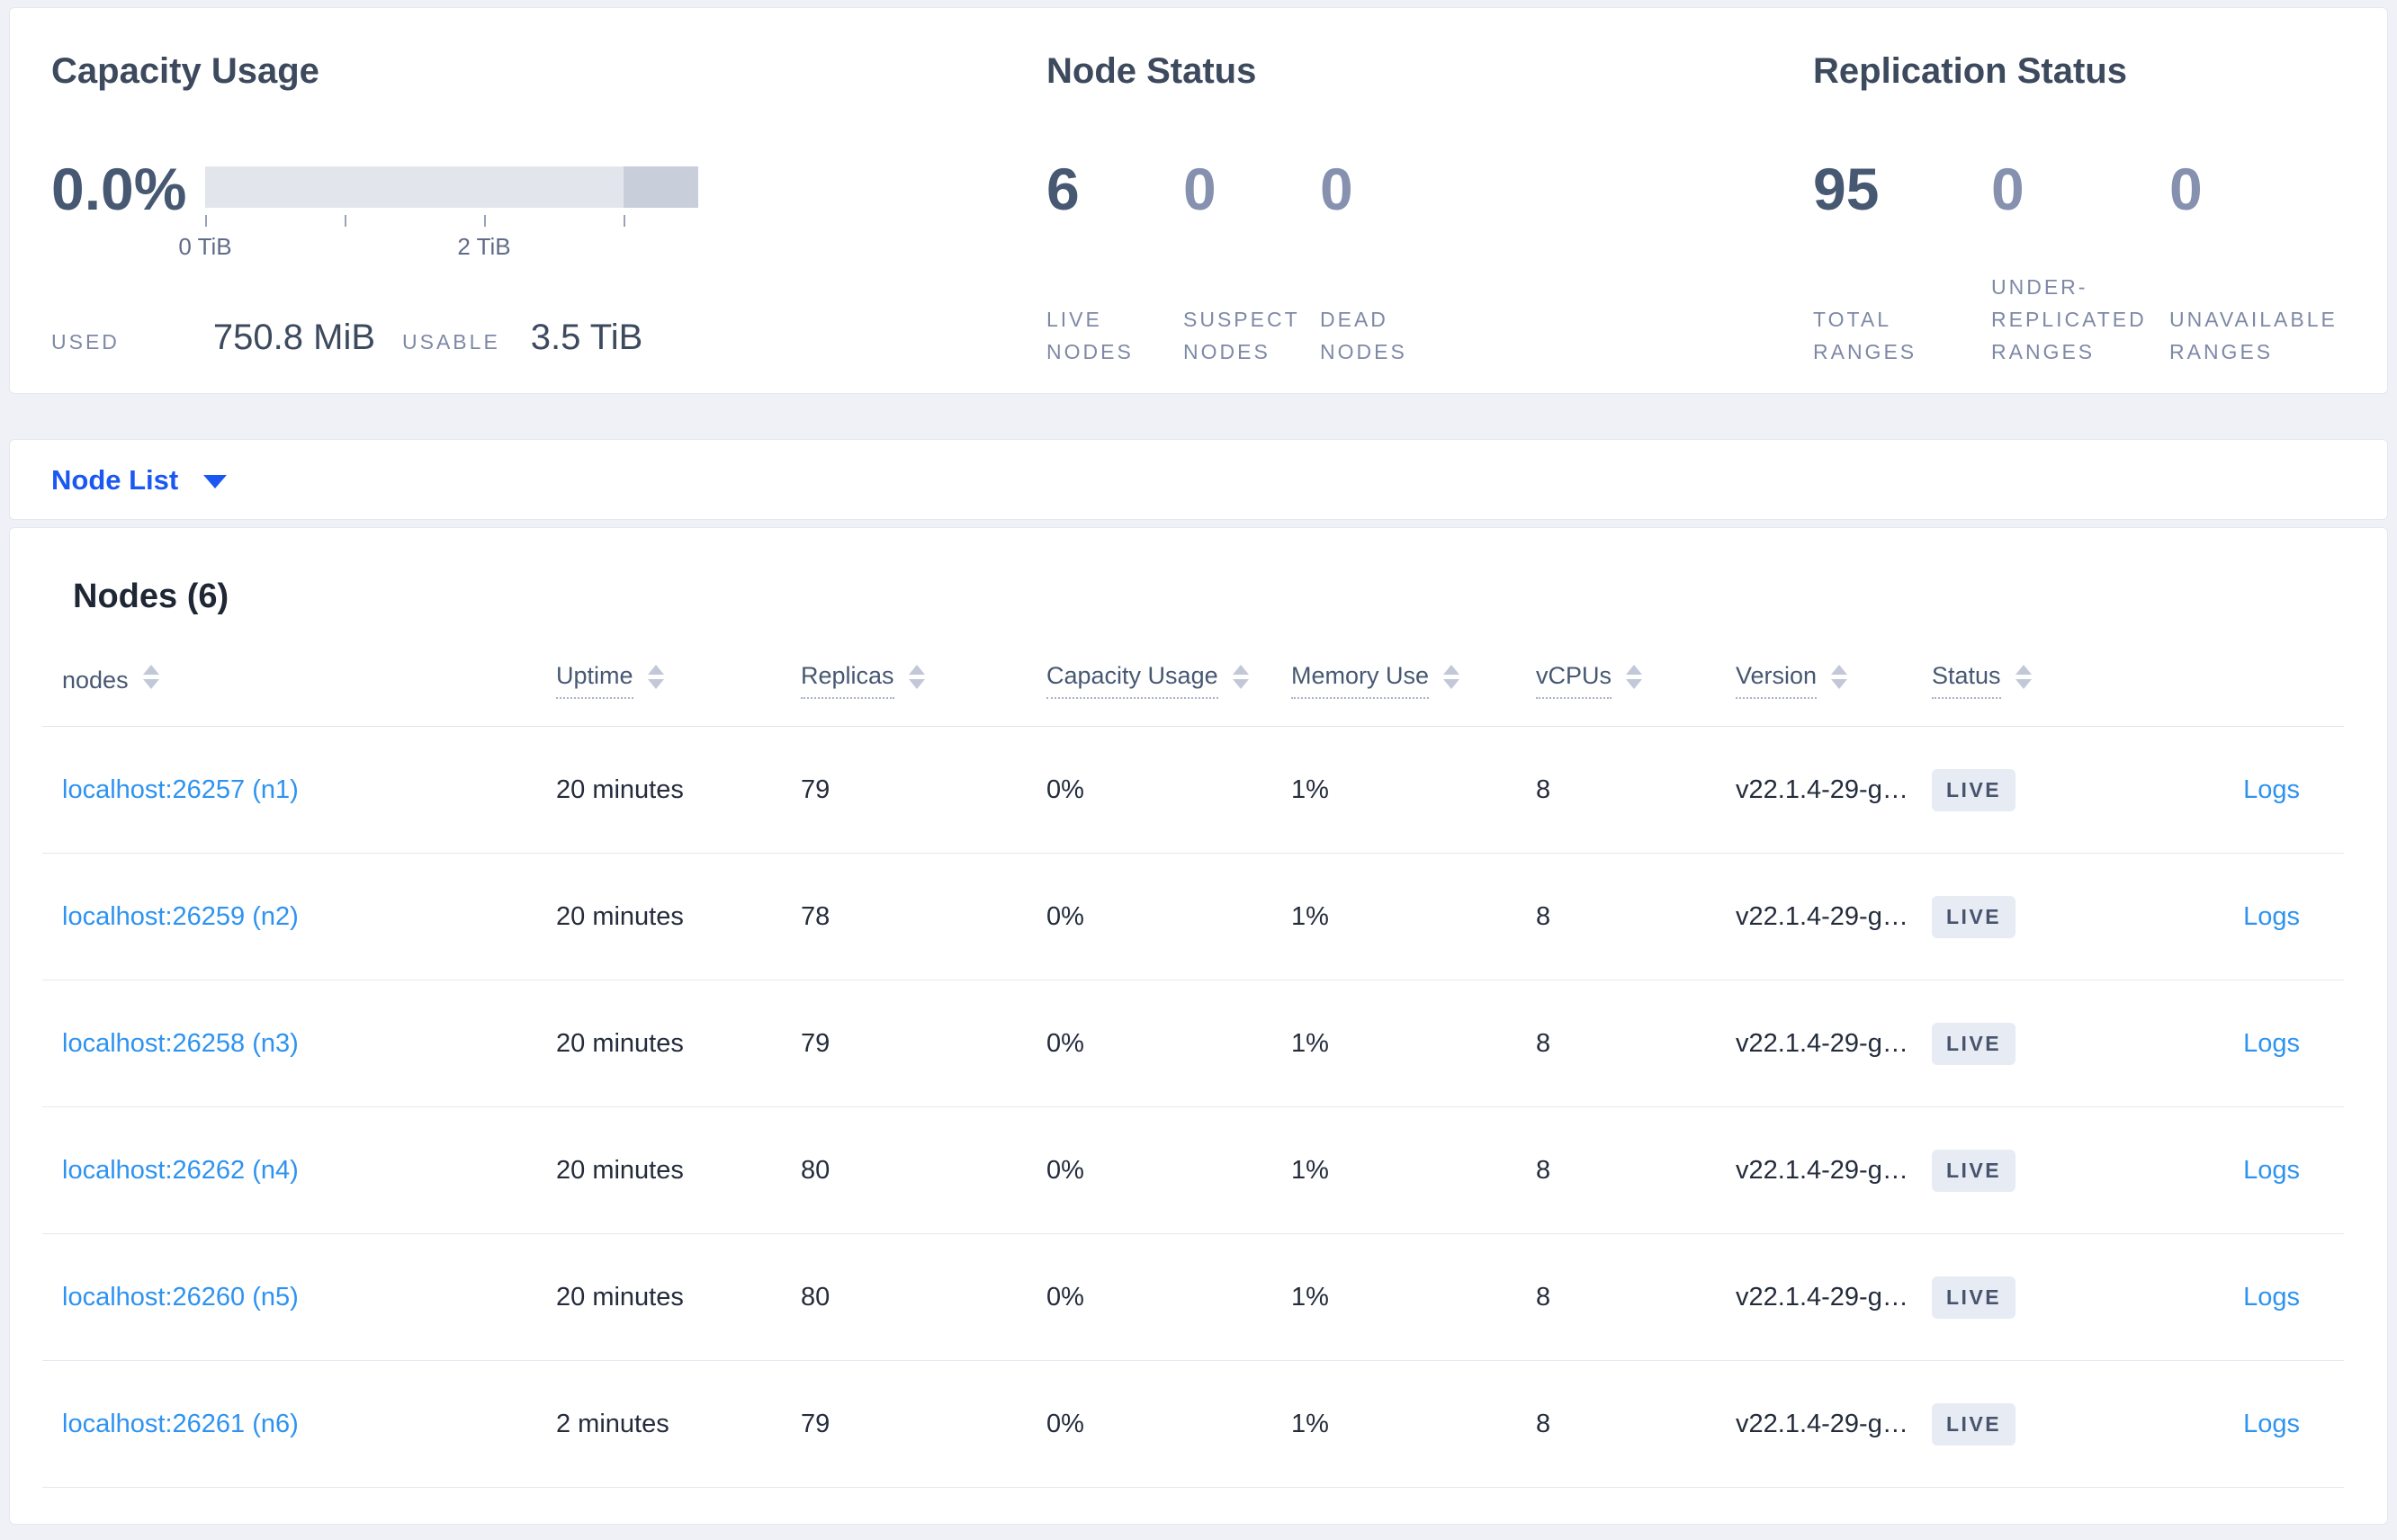 Image resolution: width=2397 pixels, height=1540 pixels. Describe the element at coordinates (1149, 680) in the screenshot. I see `column-header-capacity-usage: Capacity Usage` at that location.